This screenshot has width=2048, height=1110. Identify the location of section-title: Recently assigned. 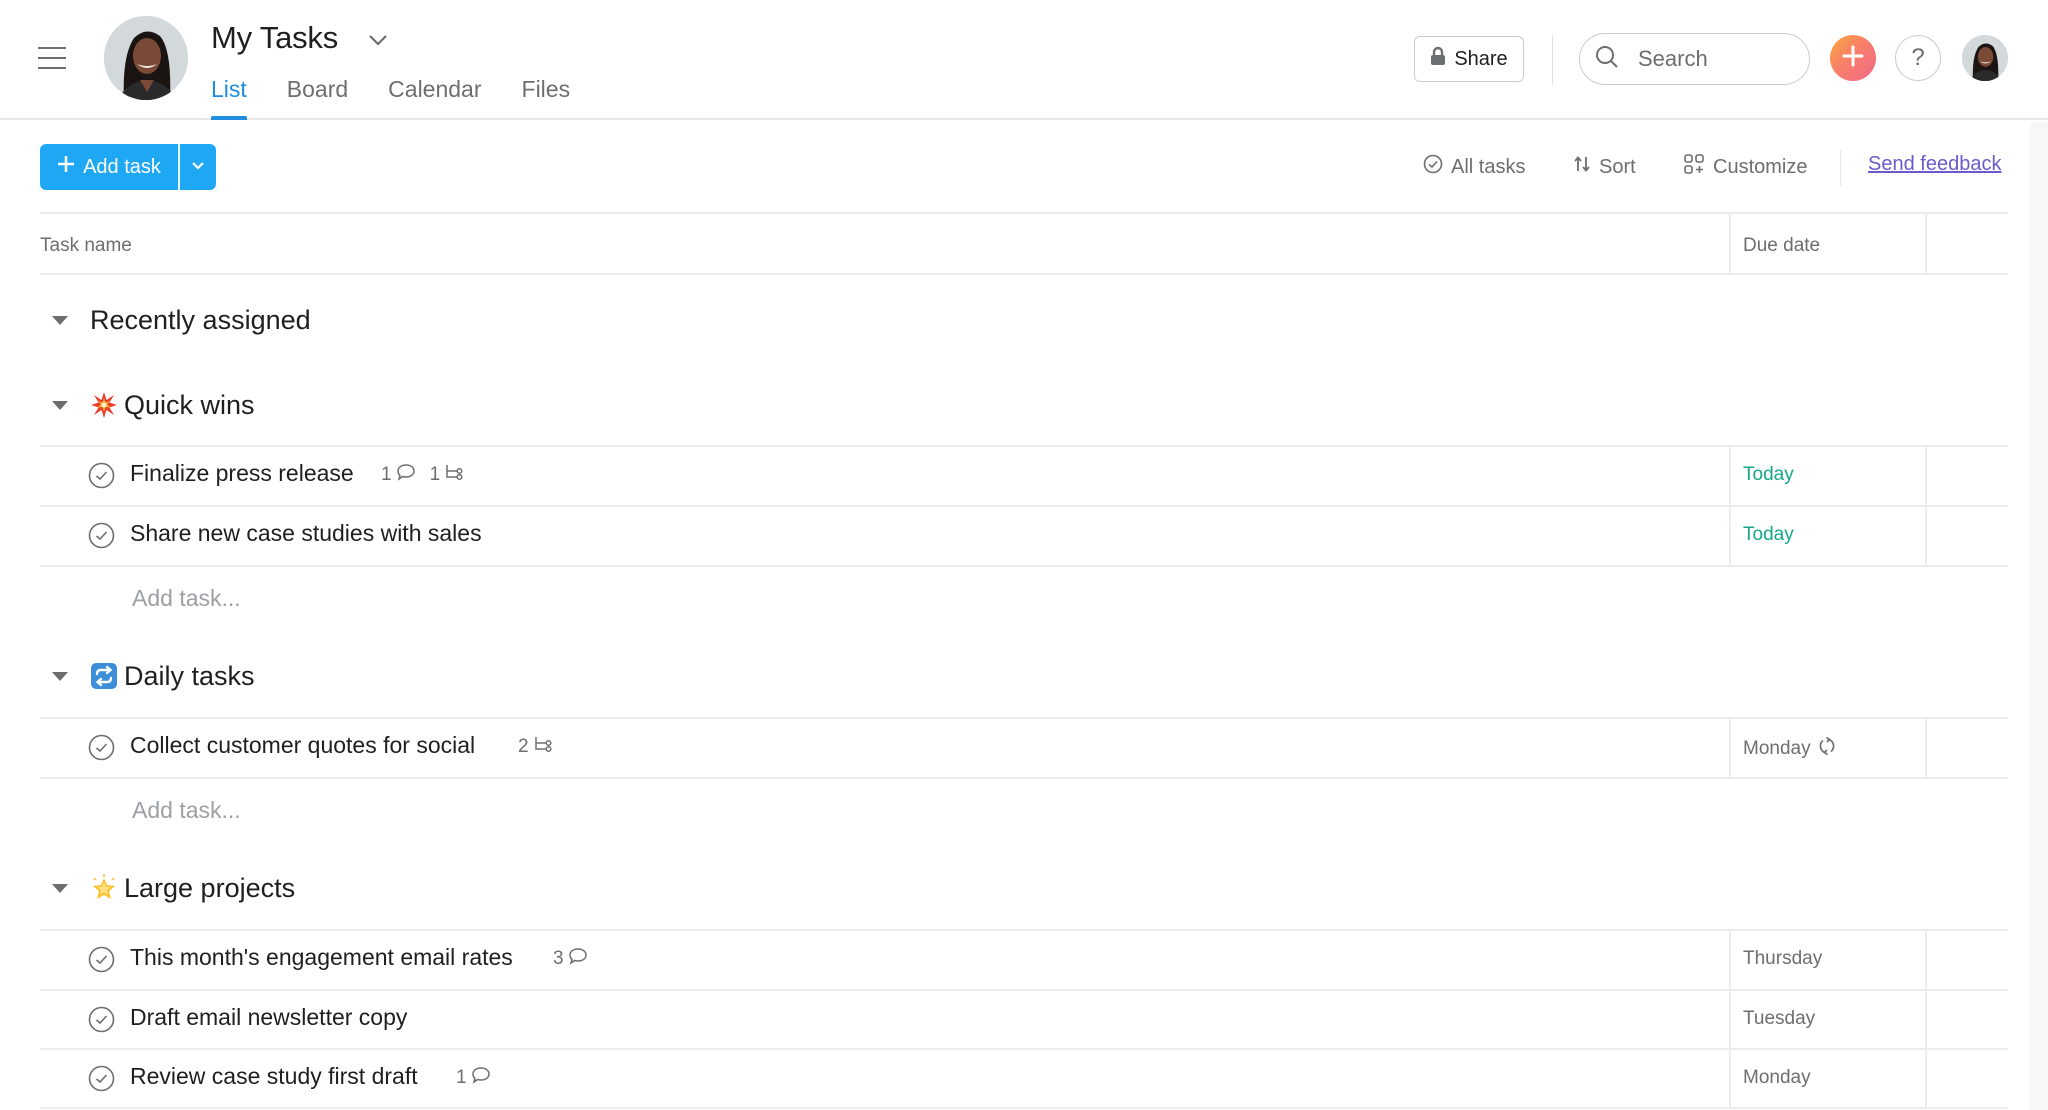
(200, 319).